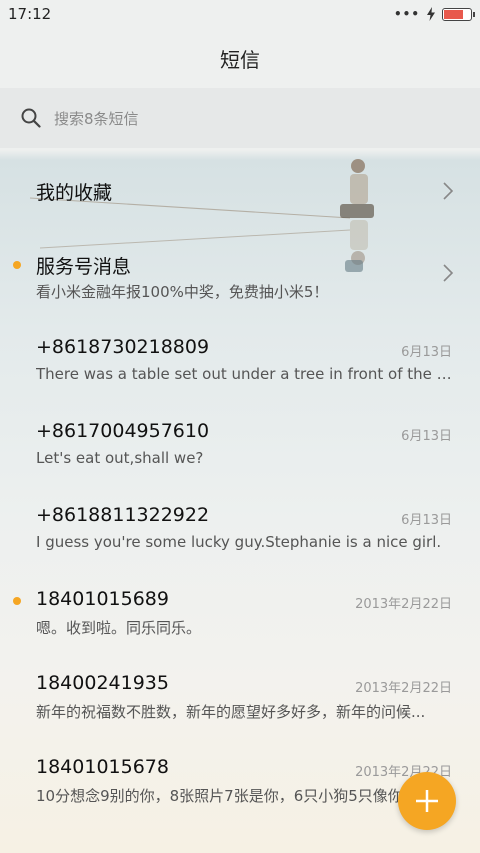 The image size is (480, 853). What do you see at coordinates (84, 267) in the screenshot?
I see `conversation-title: 服务号消息` at bounding box center [84, 267].